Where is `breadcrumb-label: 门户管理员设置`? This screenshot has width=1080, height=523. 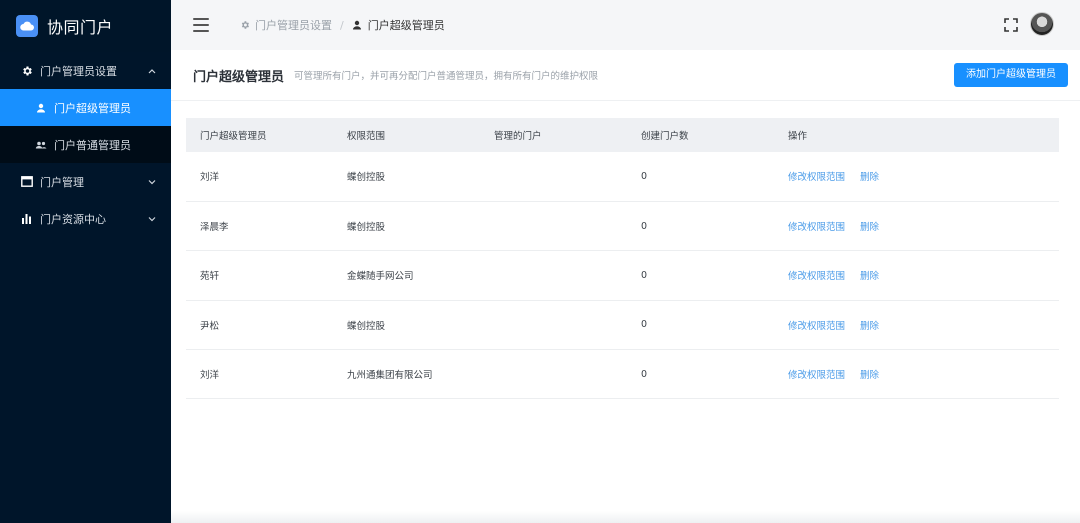 breadcrumb-label: 门户管理员设置 is located at coordinates (293, 25).